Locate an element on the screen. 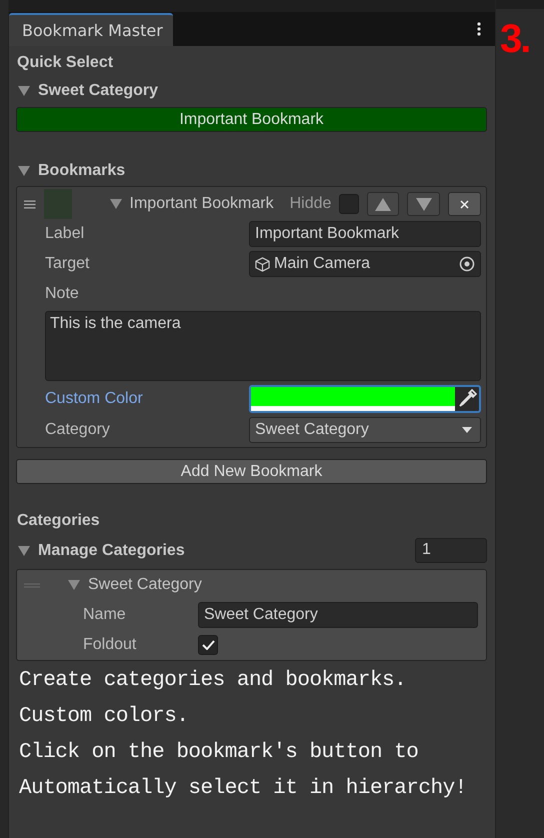  checkmark-icon is located at coordinates (208, 645).